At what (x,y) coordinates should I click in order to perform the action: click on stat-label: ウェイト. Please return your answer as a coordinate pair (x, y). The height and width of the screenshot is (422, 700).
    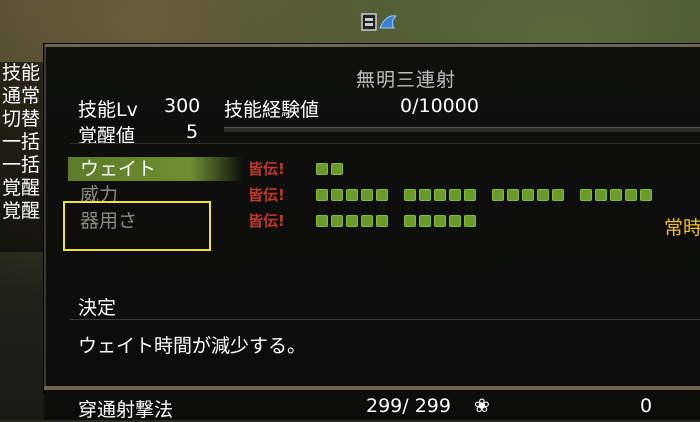
    Looking at the image, I should click on (118, 169).